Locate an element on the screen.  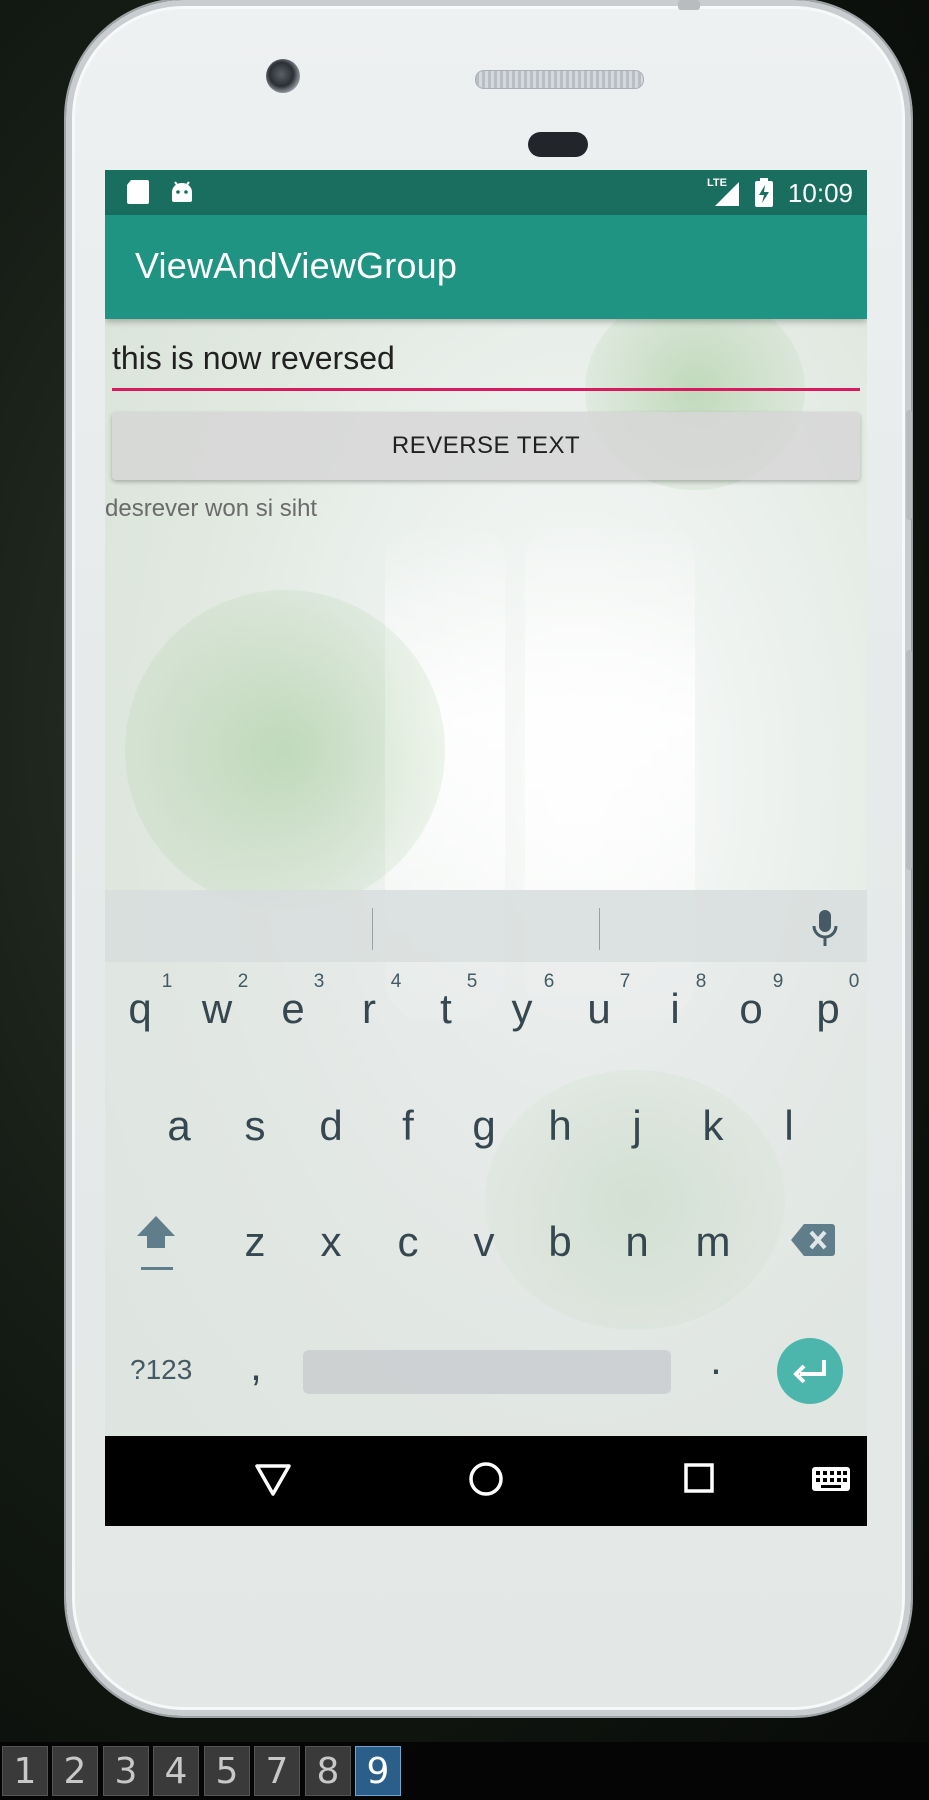
key-m: m is located at coordinates (713, 1242).